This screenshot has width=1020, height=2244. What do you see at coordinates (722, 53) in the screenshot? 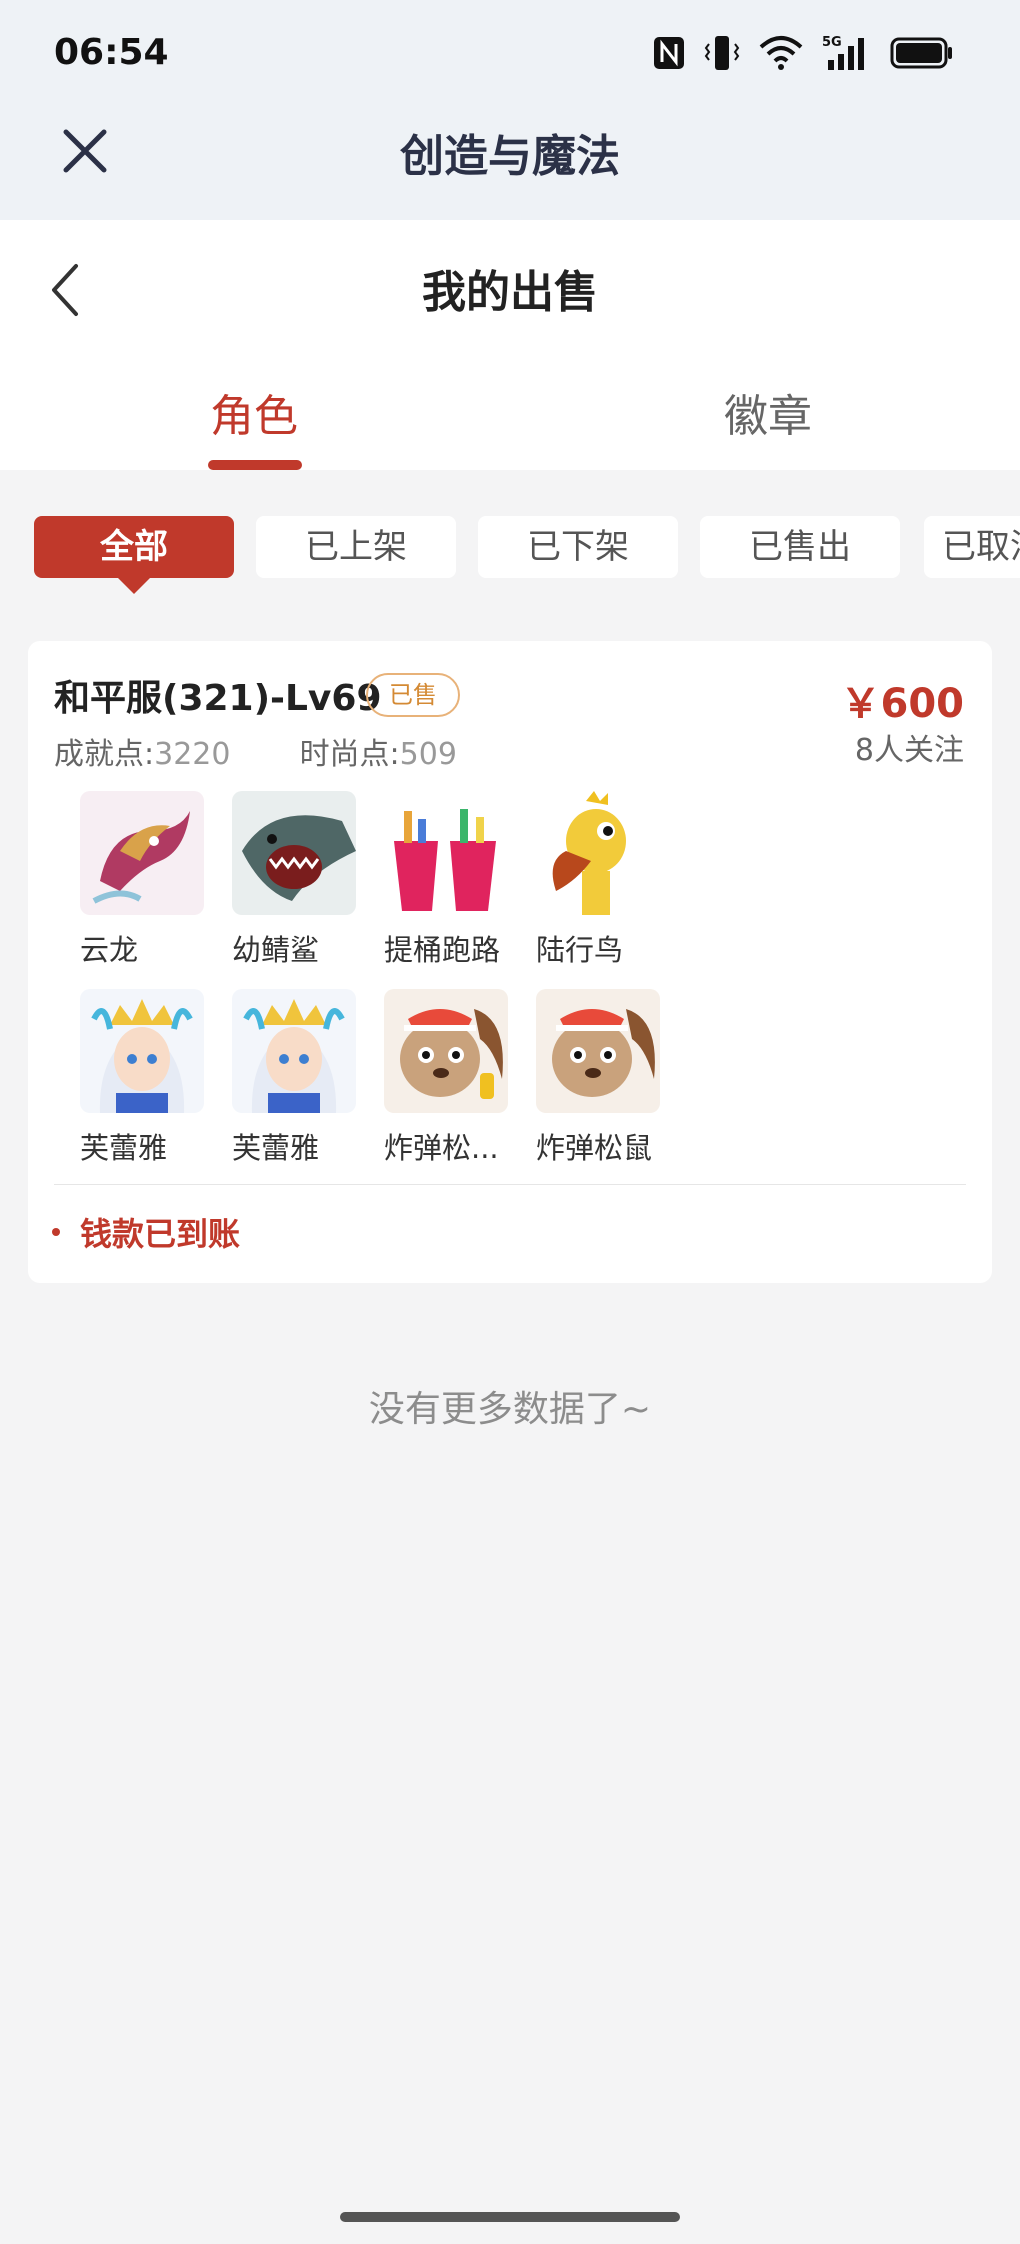
I see `vibrate-icon` at bounding box center [722, 53].